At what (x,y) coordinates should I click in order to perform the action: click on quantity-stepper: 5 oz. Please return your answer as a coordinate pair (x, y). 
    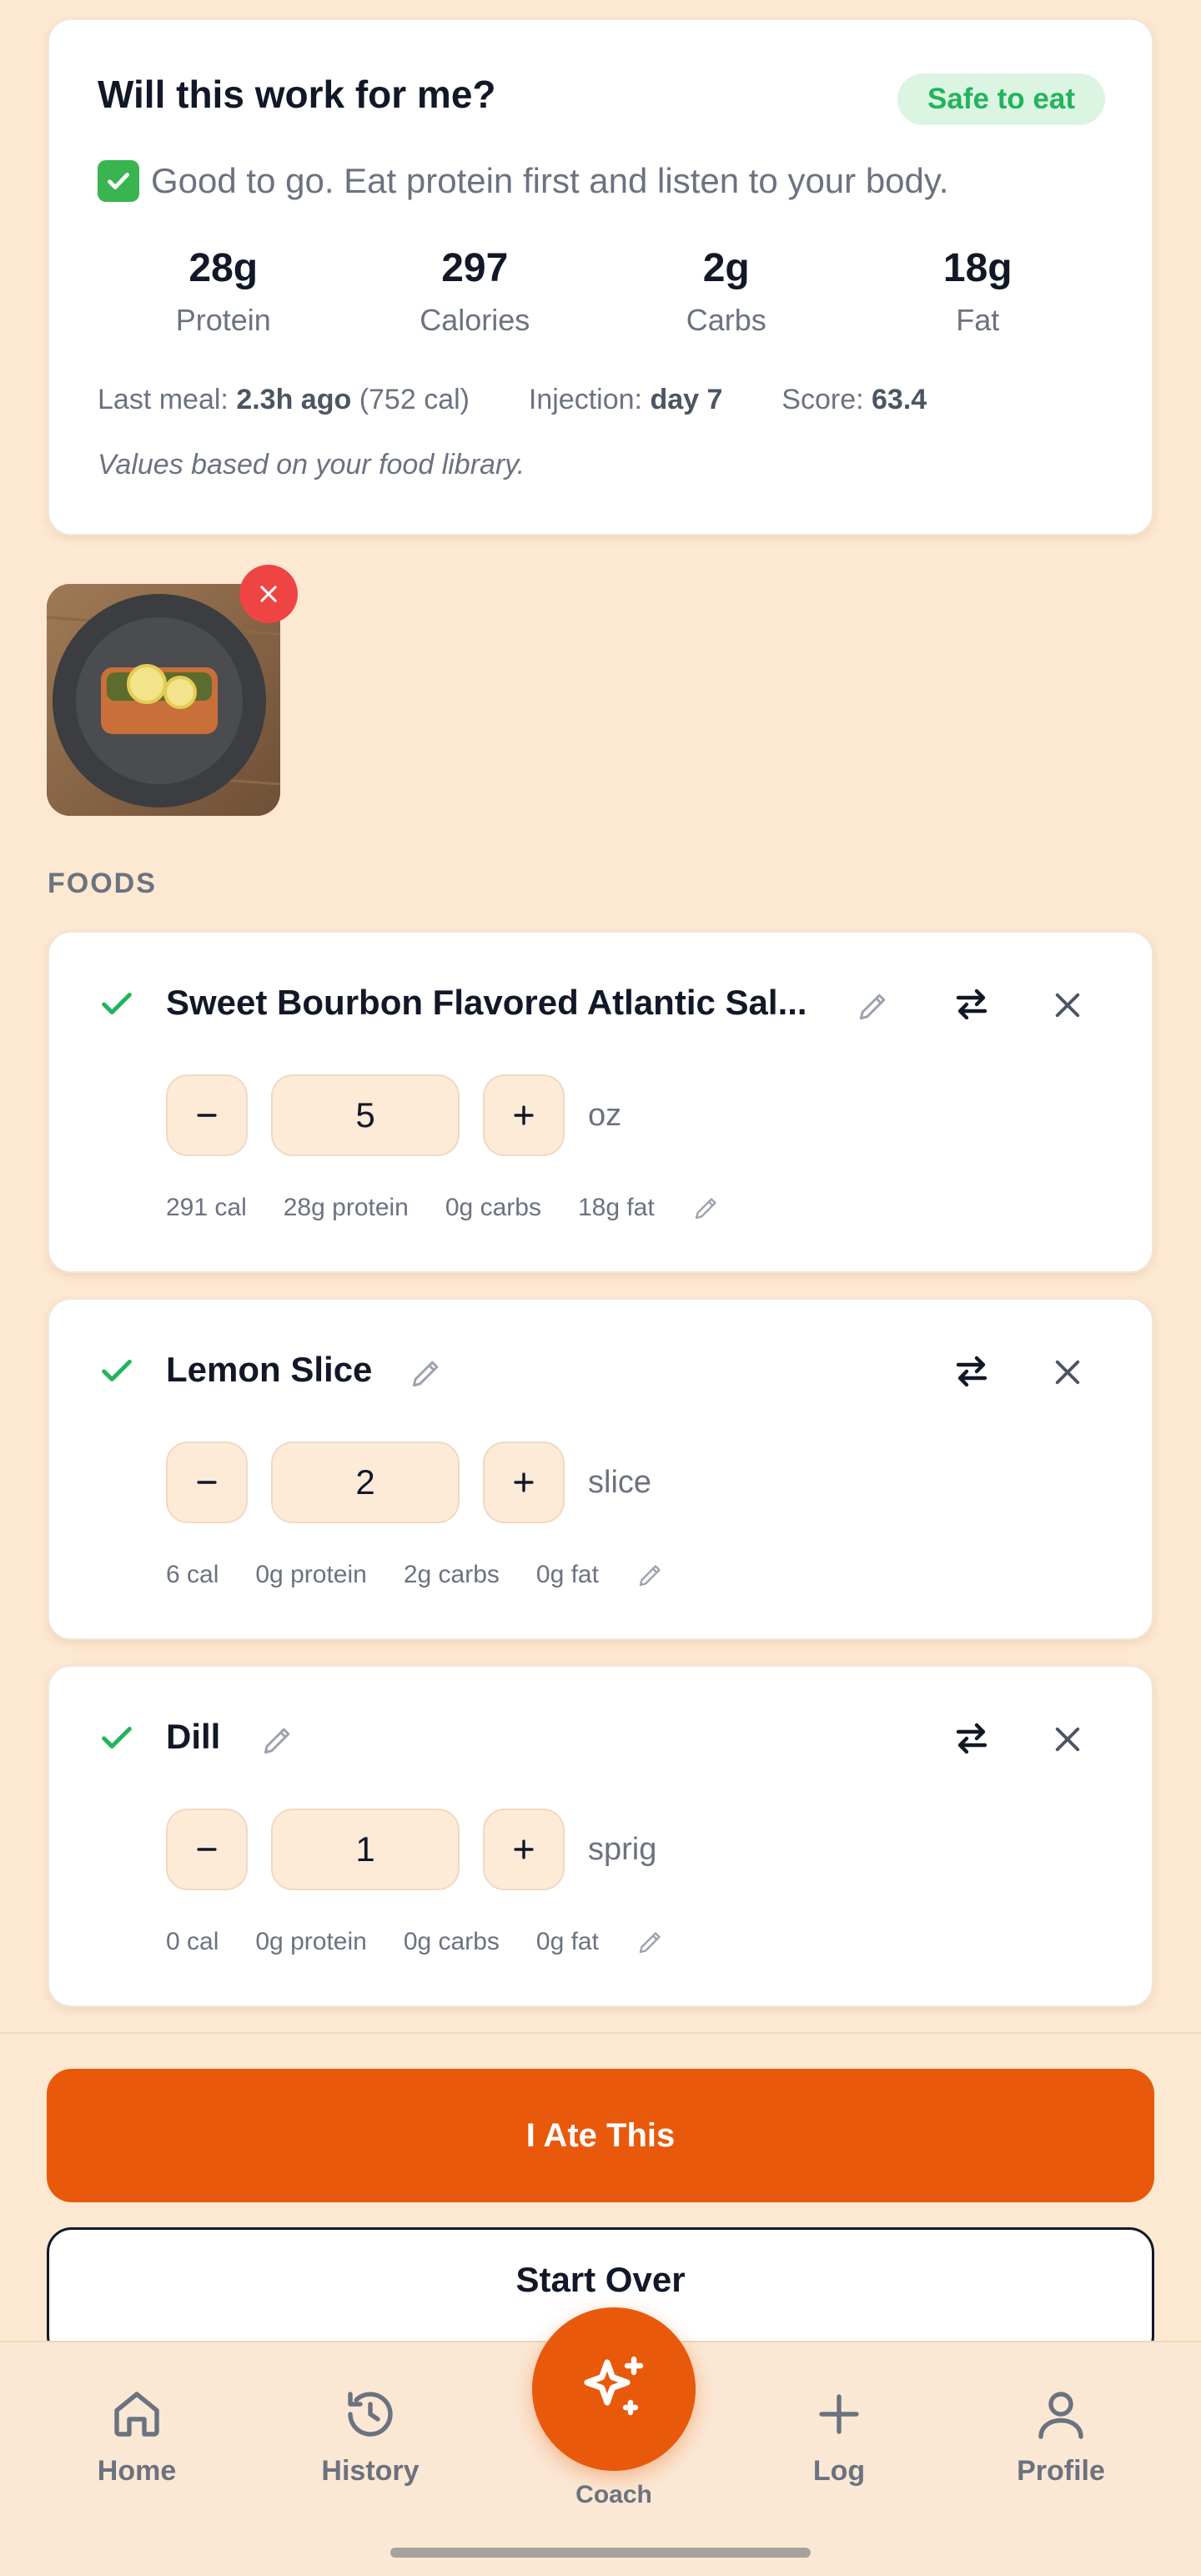
    Looking at the image, I should click on (394, 1115).